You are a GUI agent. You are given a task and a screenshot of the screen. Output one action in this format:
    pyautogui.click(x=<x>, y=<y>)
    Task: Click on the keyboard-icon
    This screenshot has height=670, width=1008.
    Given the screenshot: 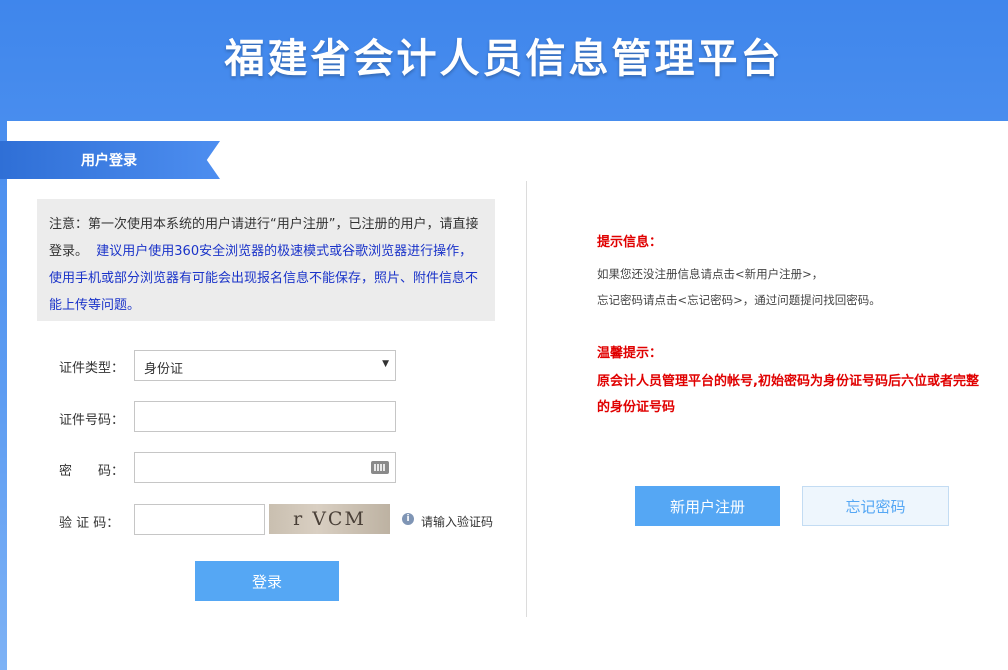 What is the action you would take?
    pyautogui.click(x=380, y=467)
    